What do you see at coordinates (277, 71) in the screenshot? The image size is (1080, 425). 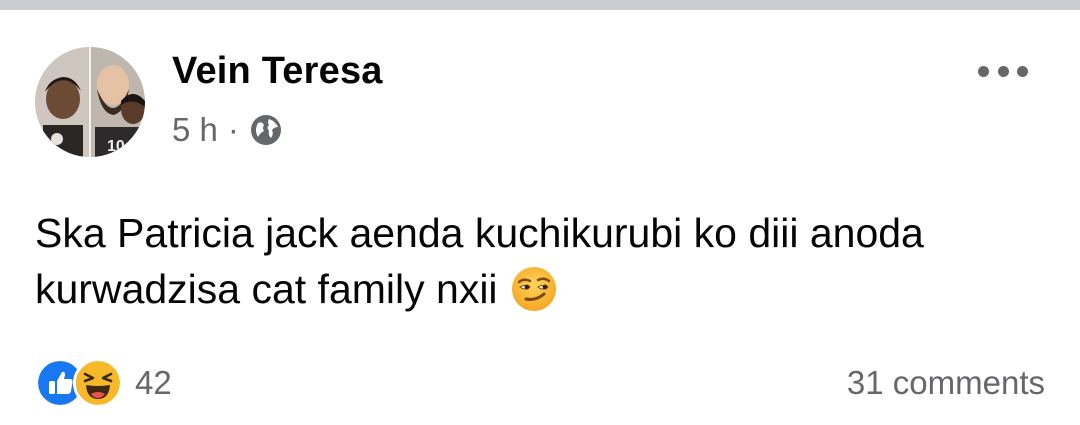 I see `author-name: Vein Teresa` at bounding box center [277, 71].